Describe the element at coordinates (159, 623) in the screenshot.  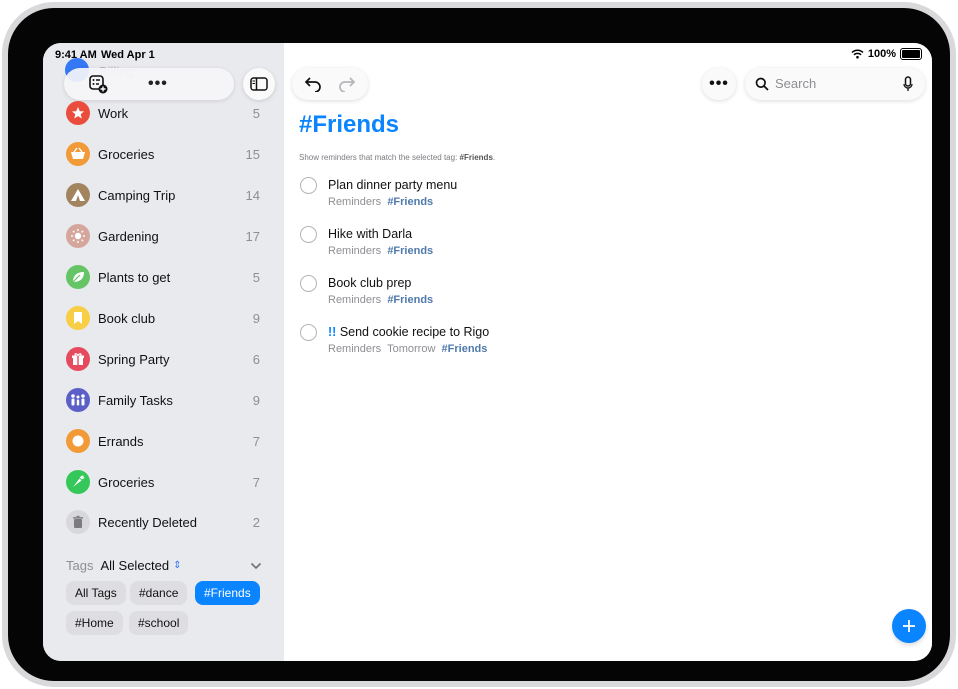
I see `tag-chip-school: #school` at that location.